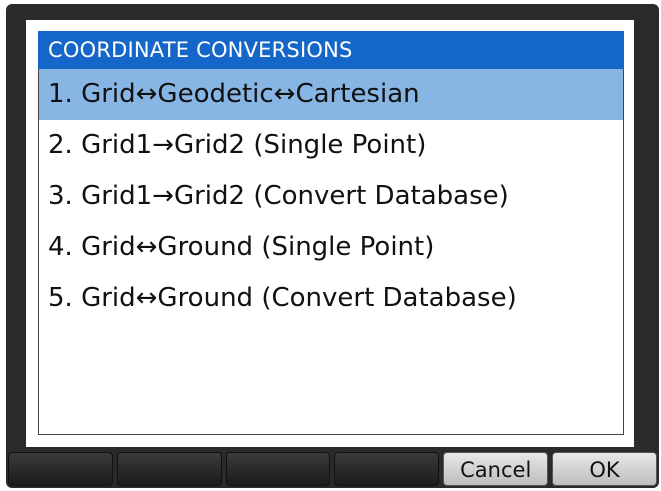  I want to click on softkey-3-empty, so click(278, 469).